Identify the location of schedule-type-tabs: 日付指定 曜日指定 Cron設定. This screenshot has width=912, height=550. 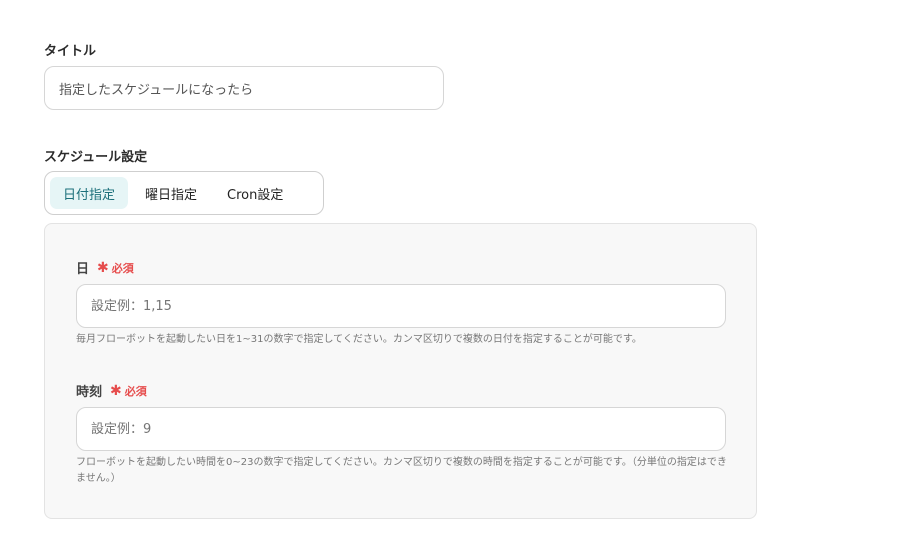
(184, 193).